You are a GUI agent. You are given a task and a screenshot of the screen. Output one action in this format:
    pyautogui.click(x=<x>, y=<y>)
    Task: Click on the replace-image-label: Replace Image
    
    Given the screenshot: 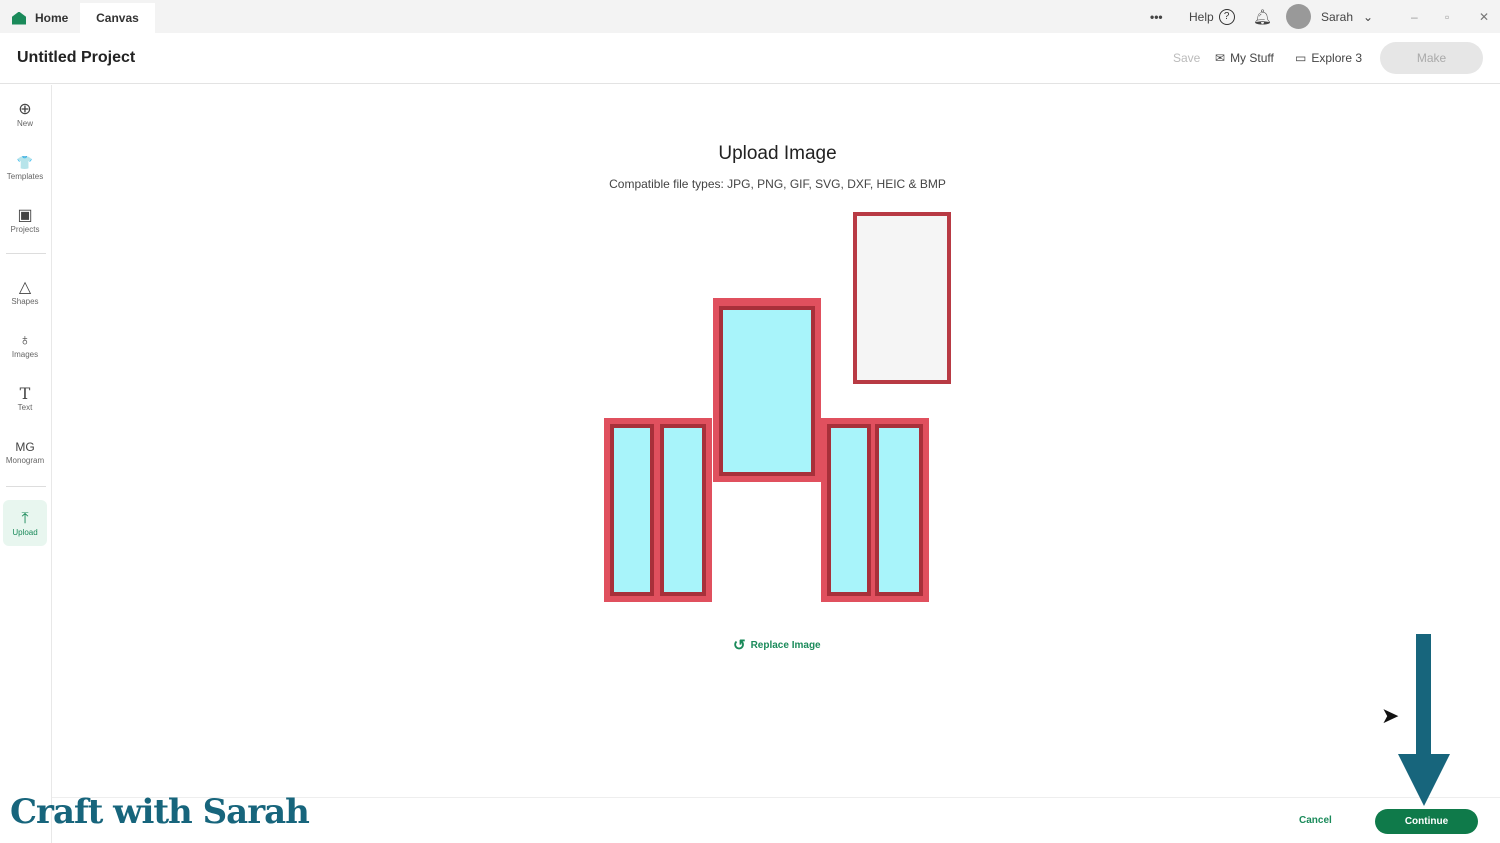 What is the action you would take?
    pyautogui.click(x=785, y=645)
    